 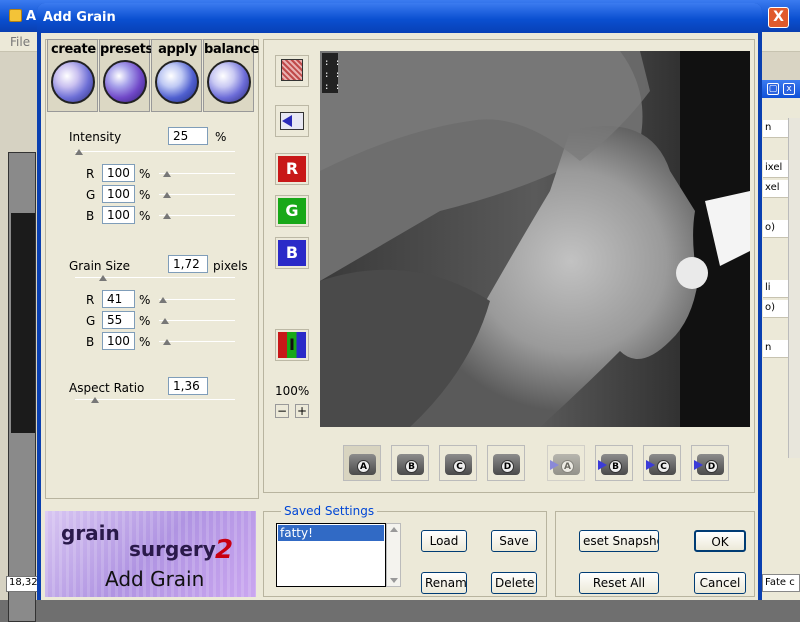 I want to click on host-title: A, so click(x=31, y=16).